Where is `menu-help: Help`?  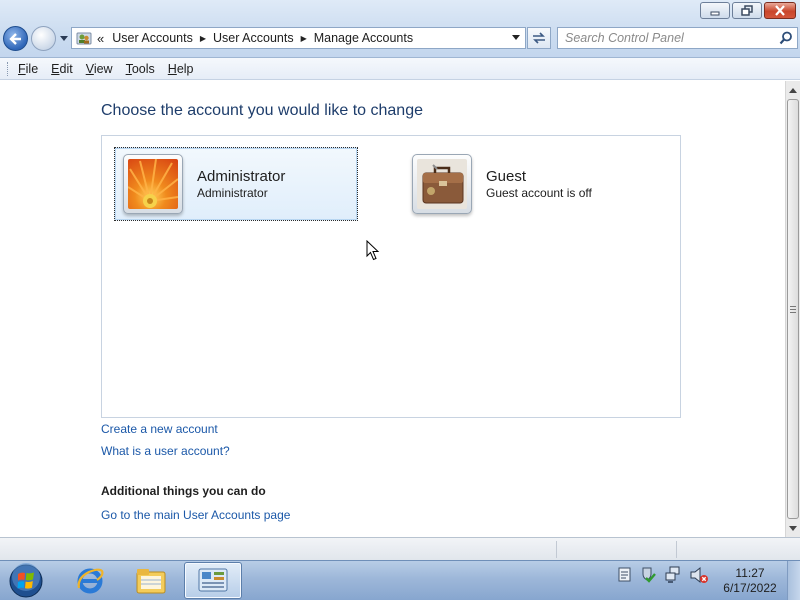 menu-help: Help is located at coordinates (181, 69).